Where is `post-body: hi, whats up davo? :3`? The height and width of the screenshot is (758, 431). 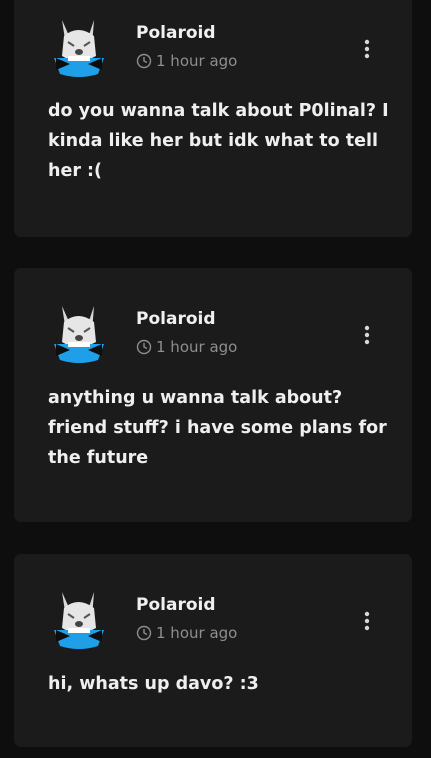
post-body: hi, whats up davo? :3 is located at coordinates (153, 684).